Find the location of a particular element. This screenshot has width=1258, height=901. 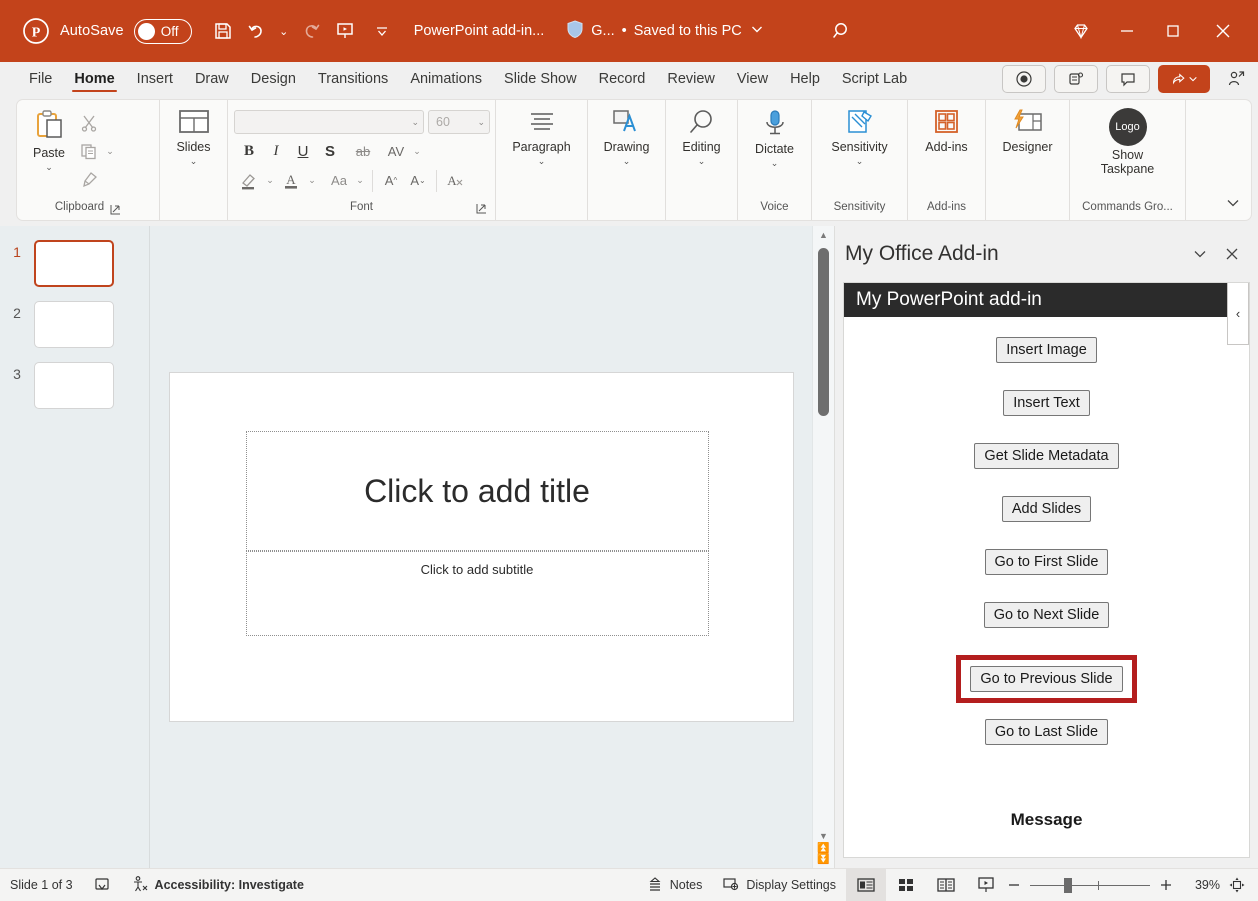

teams-present-icon is located at coordinates (1076, 79).